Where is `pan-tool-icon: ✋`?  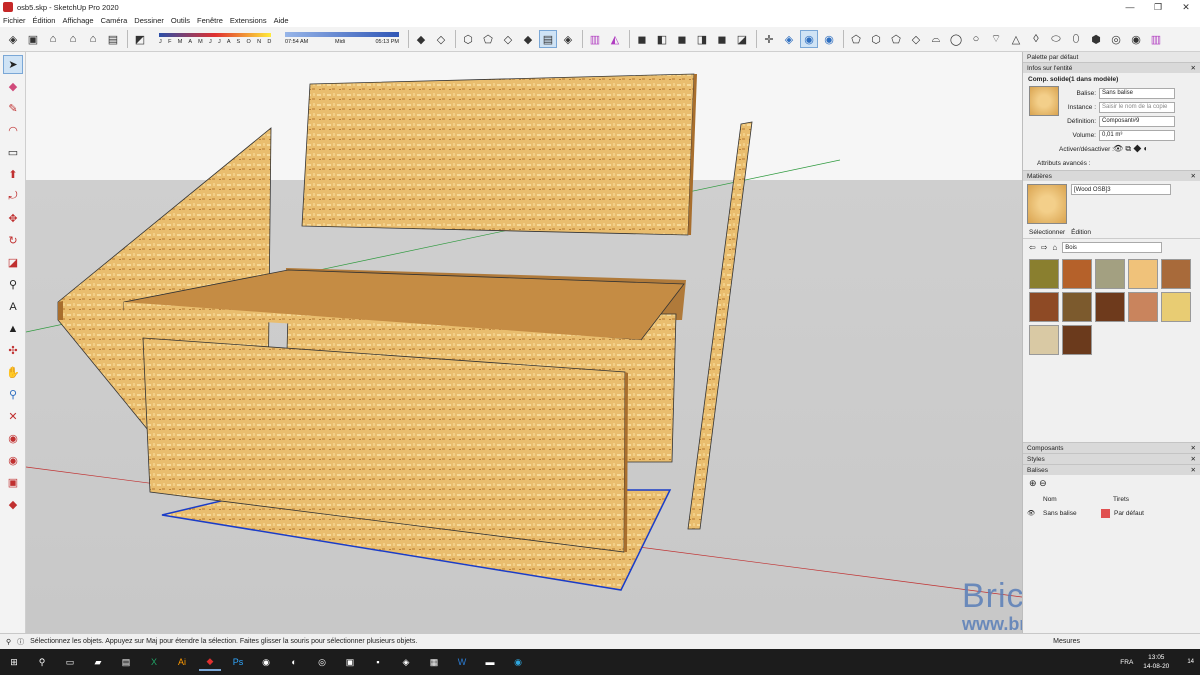 pan-tool-icon: ✋ is located at coordinates (13, 372).